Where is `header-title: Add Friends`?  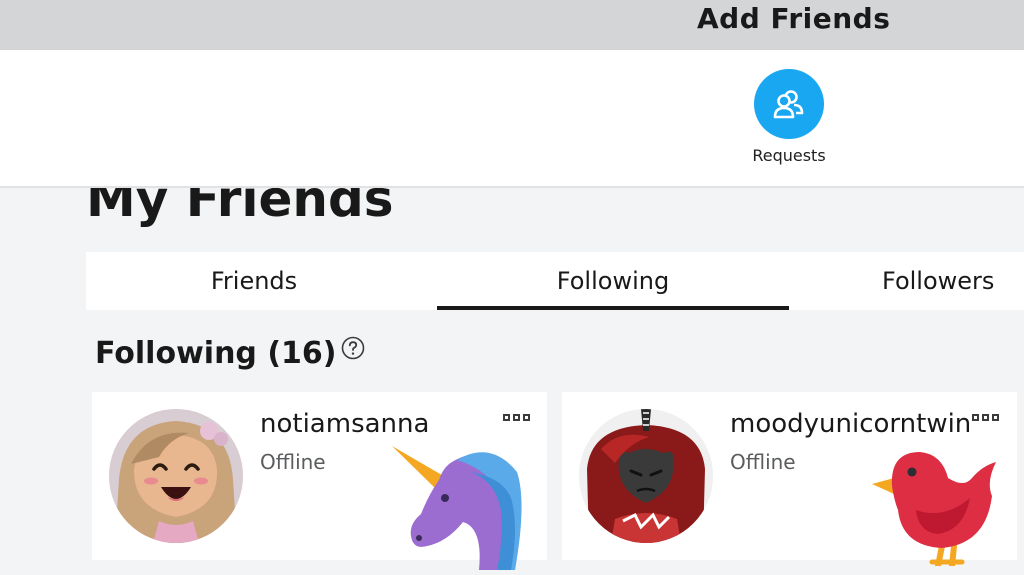 header-title: Add Friends is located at coordinates (794, 18).